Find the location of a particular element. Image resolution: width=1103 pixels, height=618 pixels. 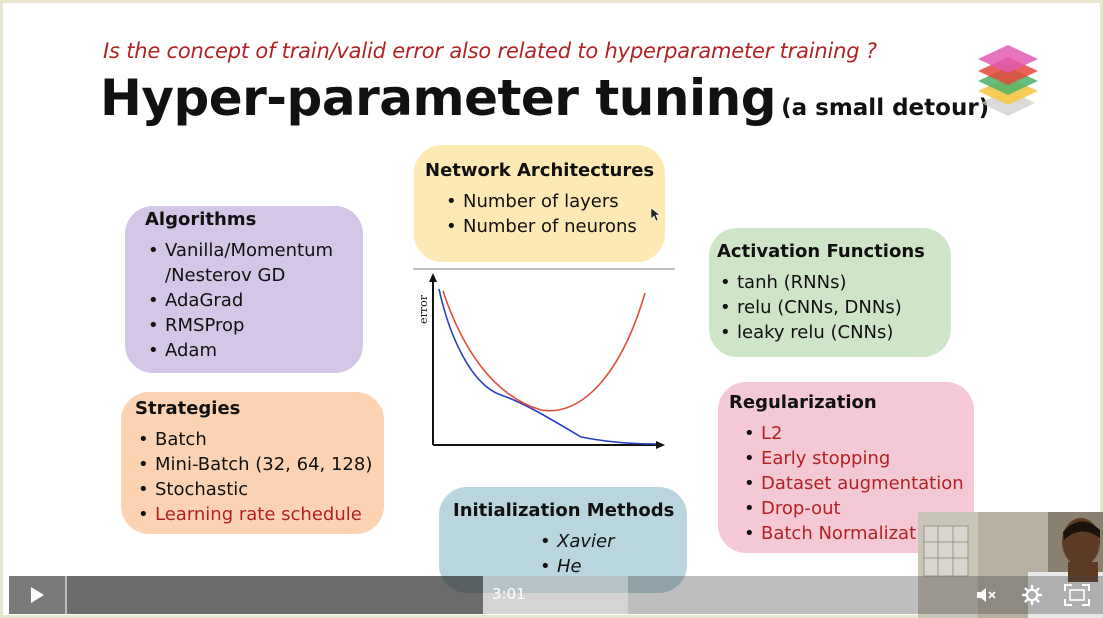

seek-bar: 3:01 is located at coordinates (492, 595).